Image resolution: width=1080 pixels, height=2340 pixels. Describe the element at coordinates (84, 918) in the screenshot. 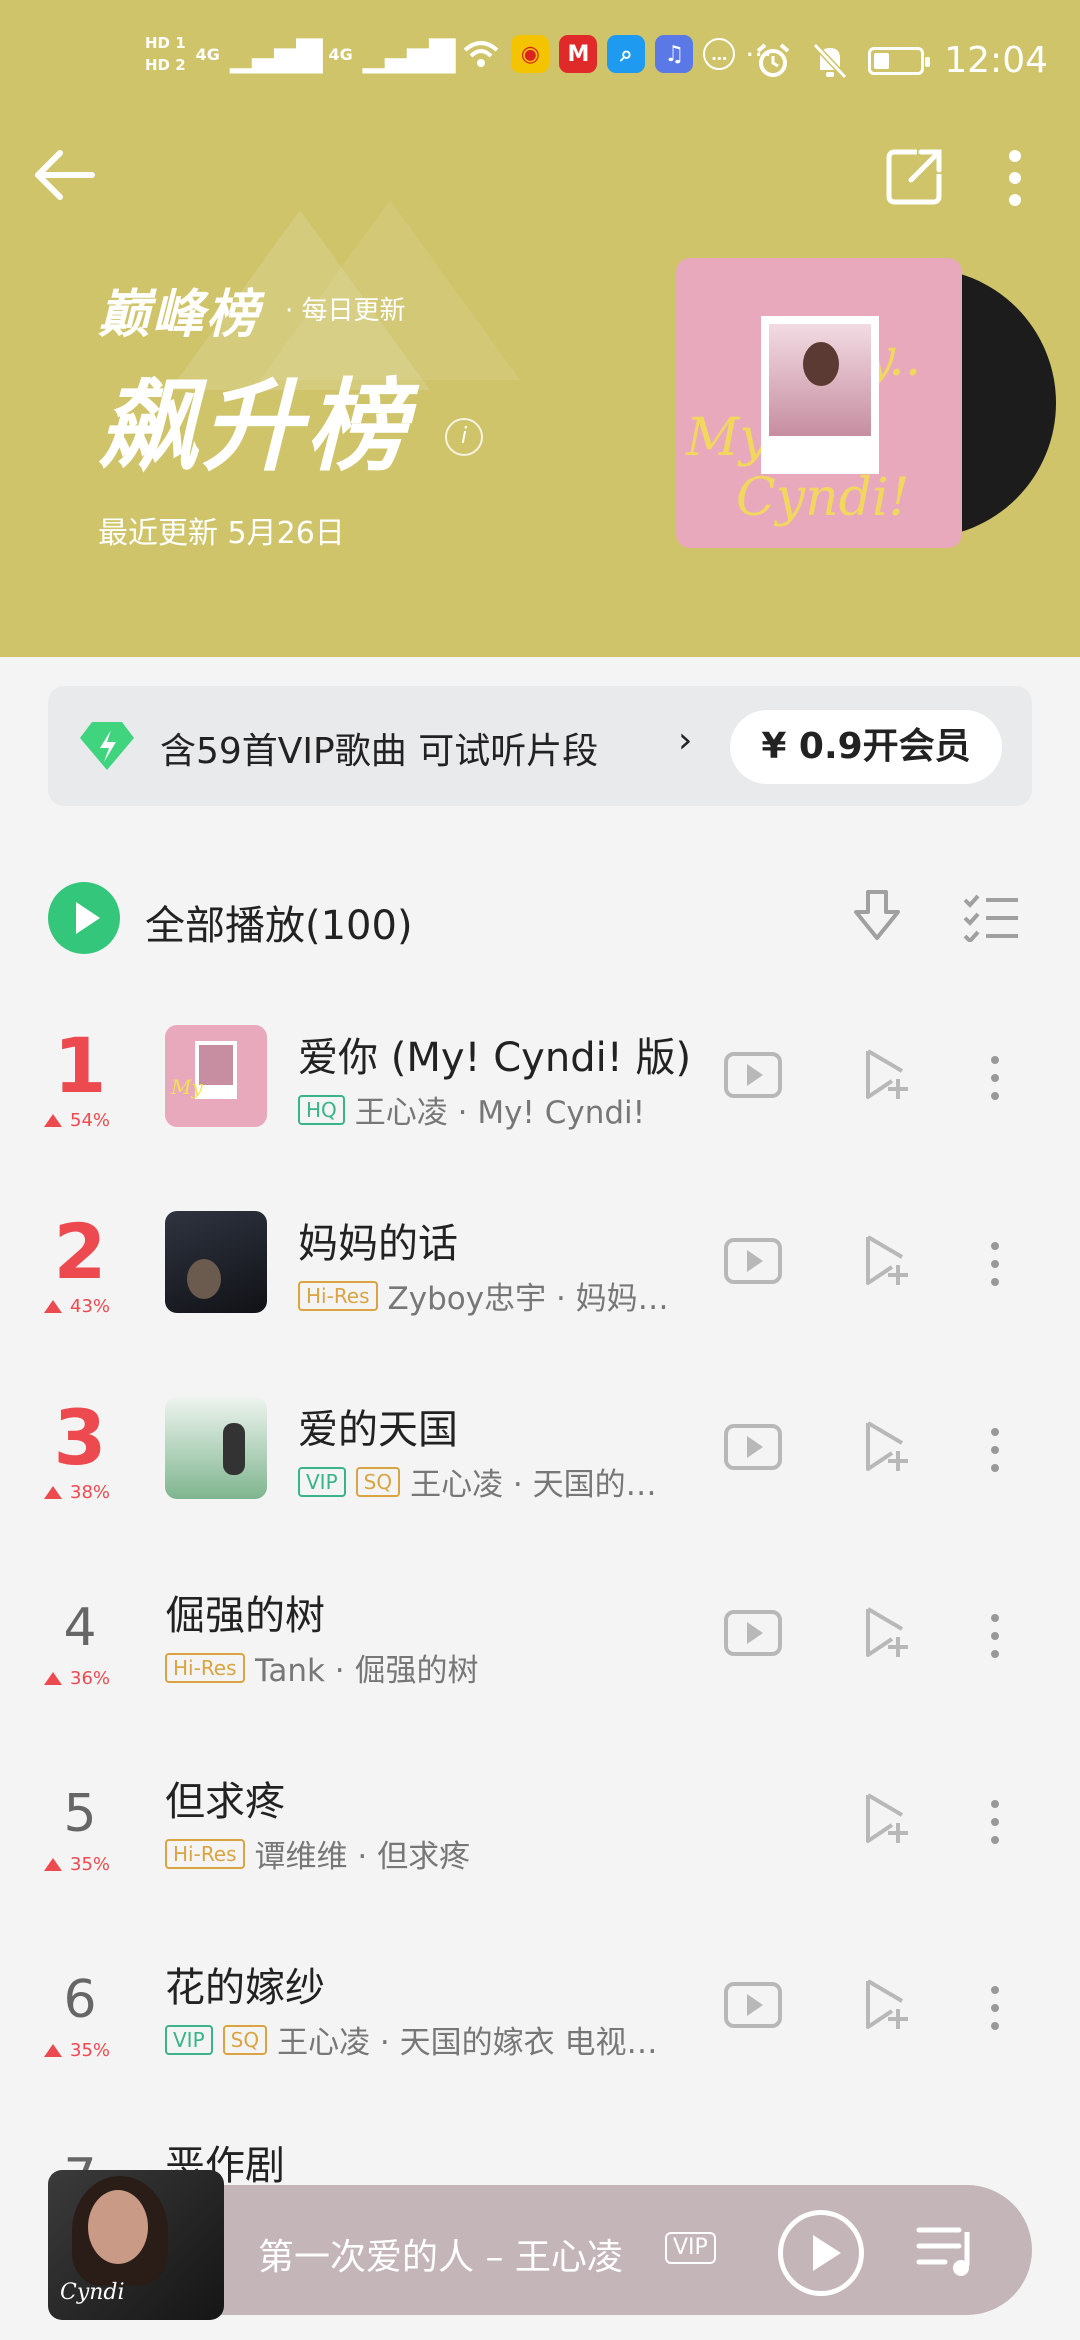

I see `play-all-icon` at that location.